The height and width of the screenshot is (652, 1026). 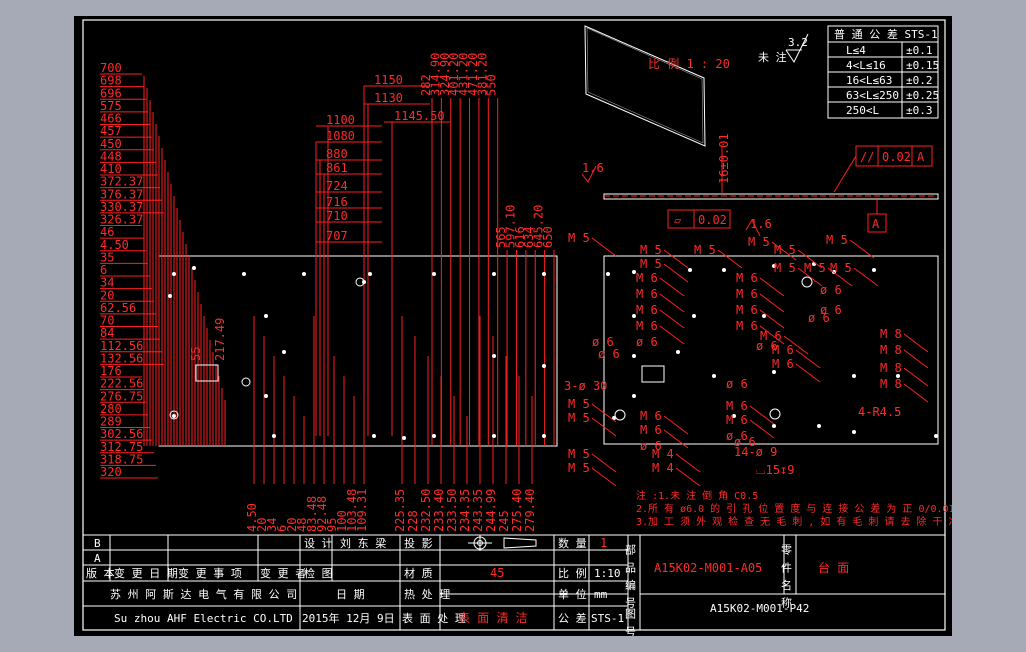 I want to click on part-code-label: 部 品 编 号, so click(x=630, y=576).